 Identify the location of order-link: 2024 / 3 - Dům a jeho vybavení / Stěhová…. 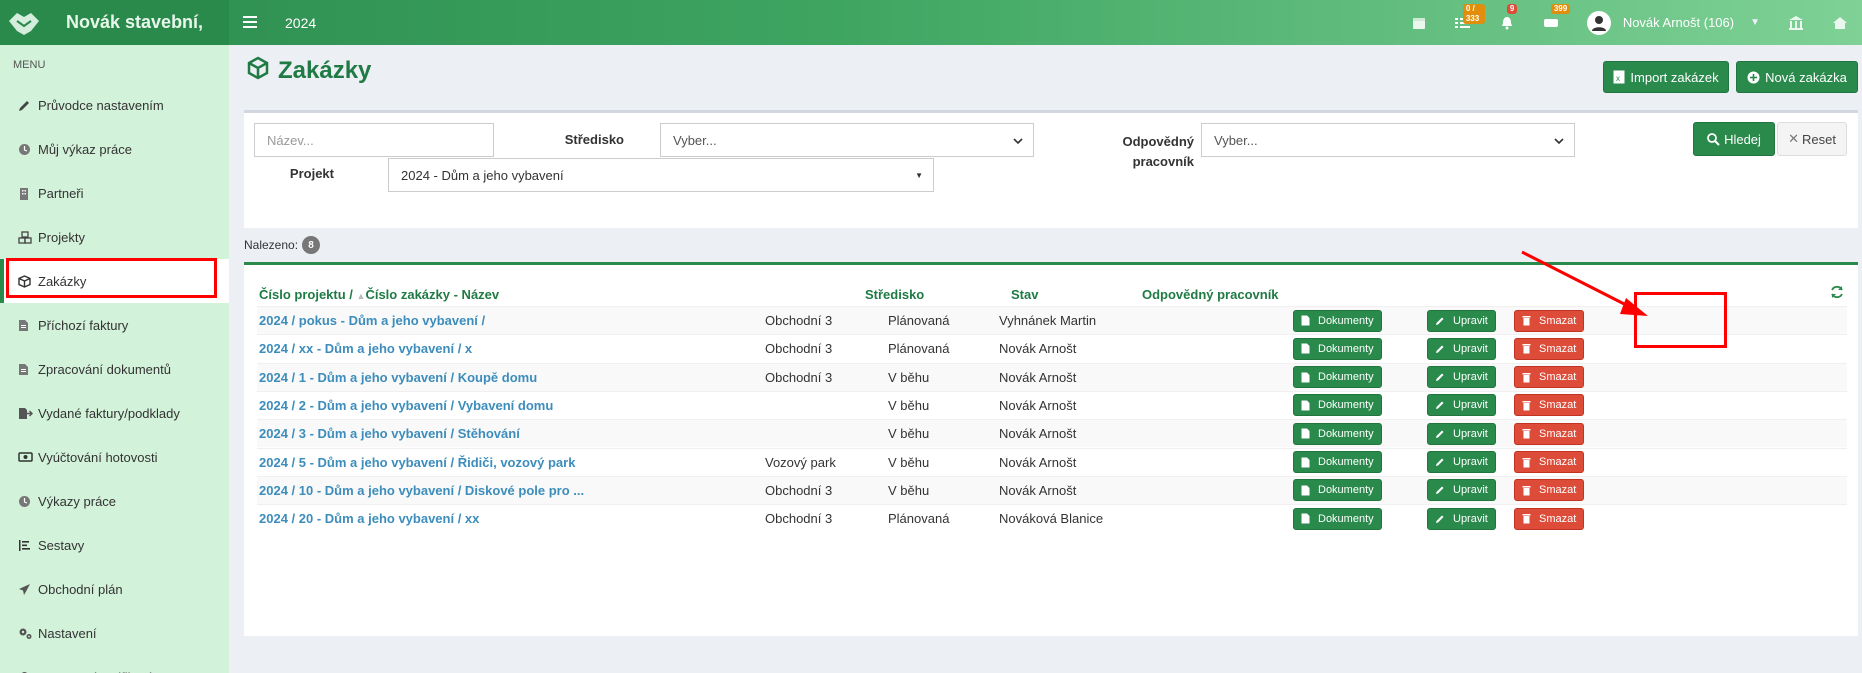
(389, 433).